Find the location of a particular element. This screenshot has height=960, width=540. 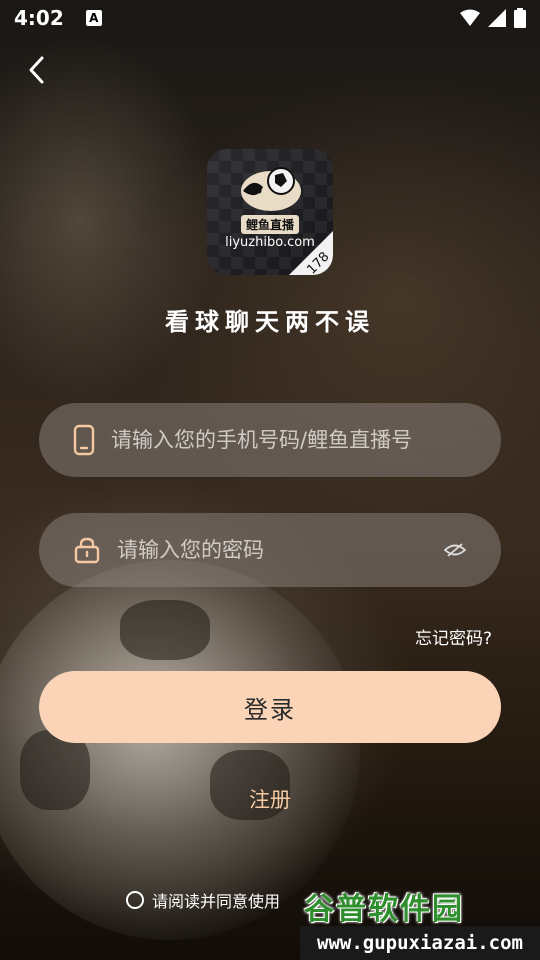

app-logo: 鲤鱼直播 liyuzhibo.com 178 is located at coordinates (270, 212).